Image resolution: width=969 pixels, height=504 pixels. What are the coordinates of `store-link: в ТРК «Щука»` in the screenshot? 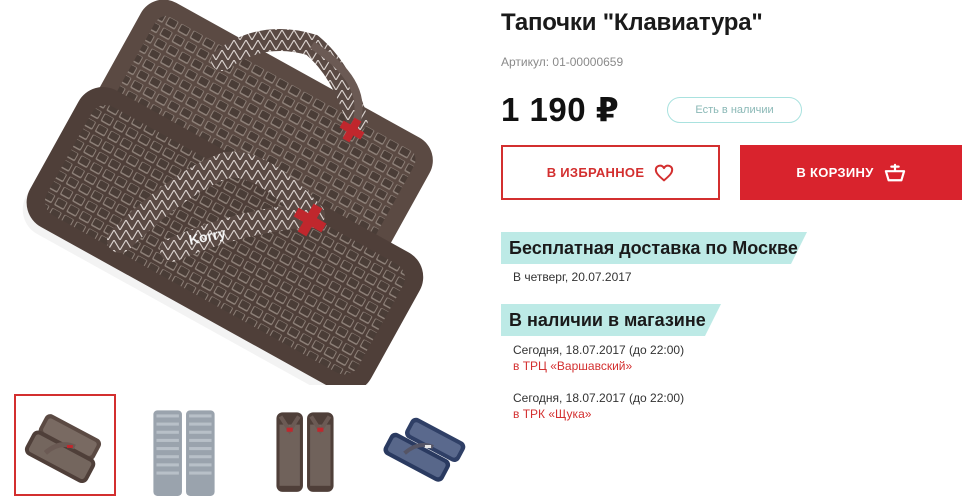 It's located at (552, 414).